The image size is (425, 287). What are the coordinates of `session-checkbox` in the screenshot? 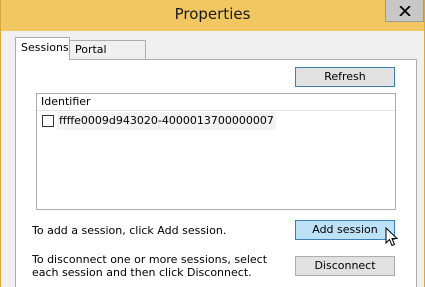 It's located at (48, 121).